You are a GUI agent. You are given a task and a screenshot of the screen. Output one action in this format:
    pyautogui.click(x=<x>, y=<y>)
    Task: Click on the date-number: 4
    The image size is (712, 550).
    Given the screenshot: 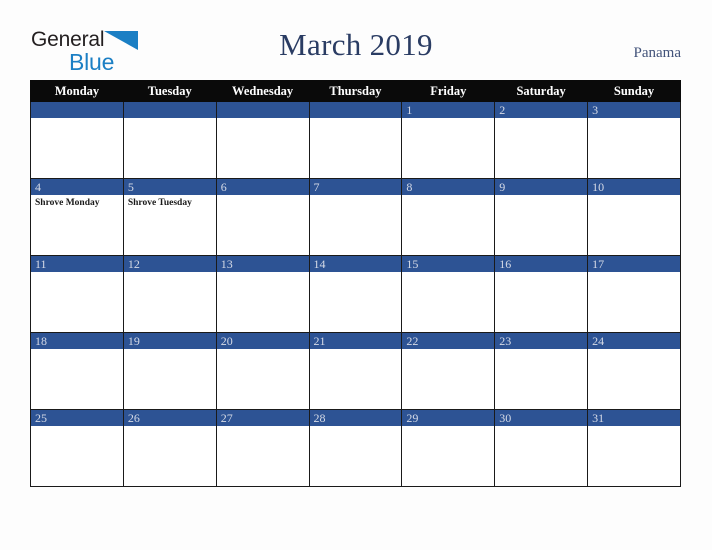 What is the action you would take?
    pyautogui.click(x=77, y=187)
    